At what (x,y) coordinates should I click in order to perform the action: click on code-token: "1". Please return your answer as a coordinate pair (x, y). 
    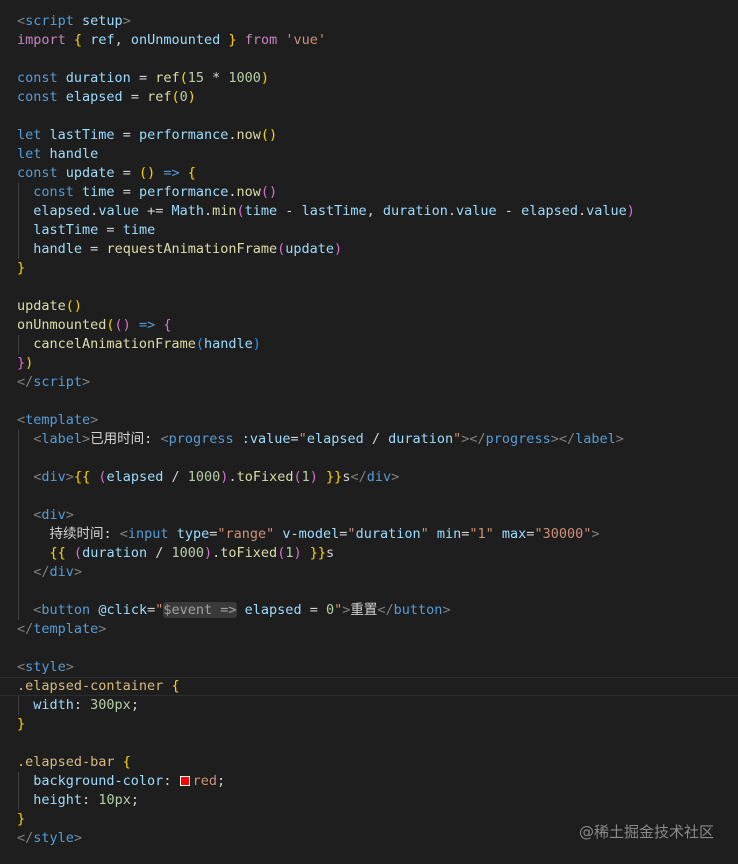
    Looking at the image, I should click on (481, 534).